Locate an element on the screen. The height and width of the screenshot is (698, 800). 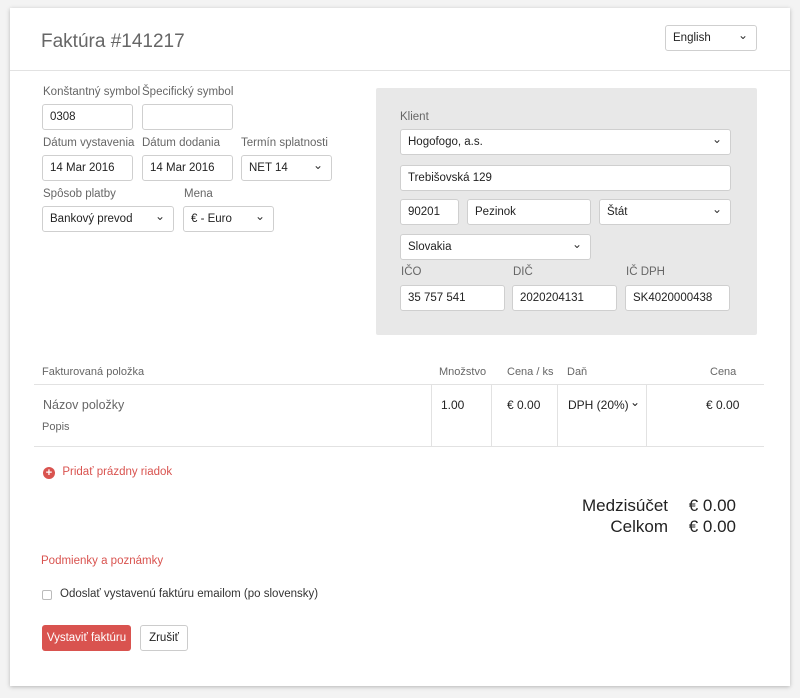
client-country-select: Slovakia is located at coordinates (495, 247).